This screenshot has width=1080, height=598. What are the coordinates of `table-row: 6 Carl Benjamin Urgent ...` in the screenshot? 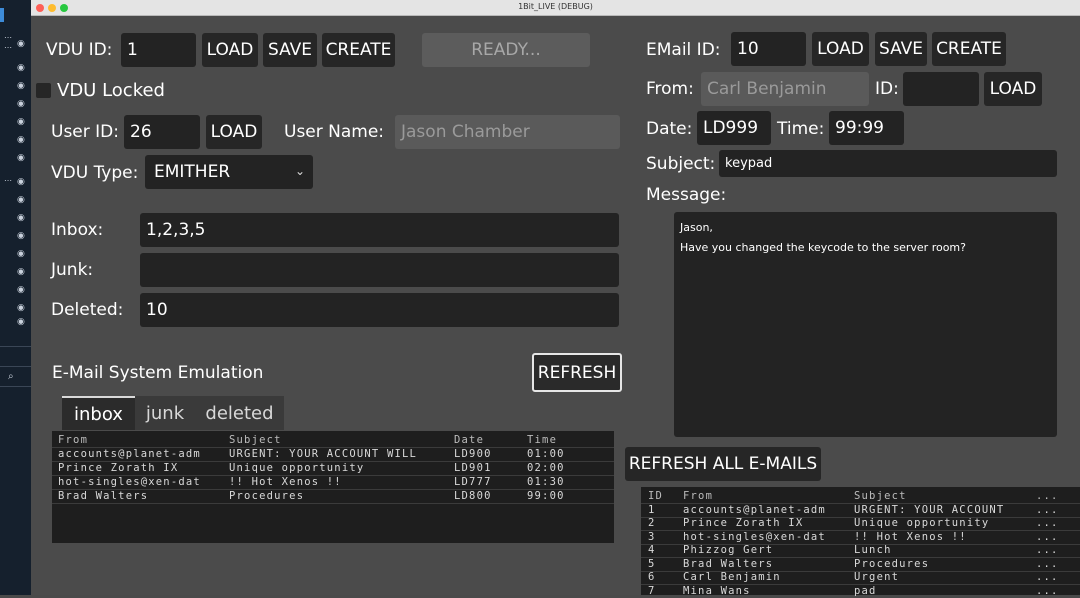 It's located at (860, 578).